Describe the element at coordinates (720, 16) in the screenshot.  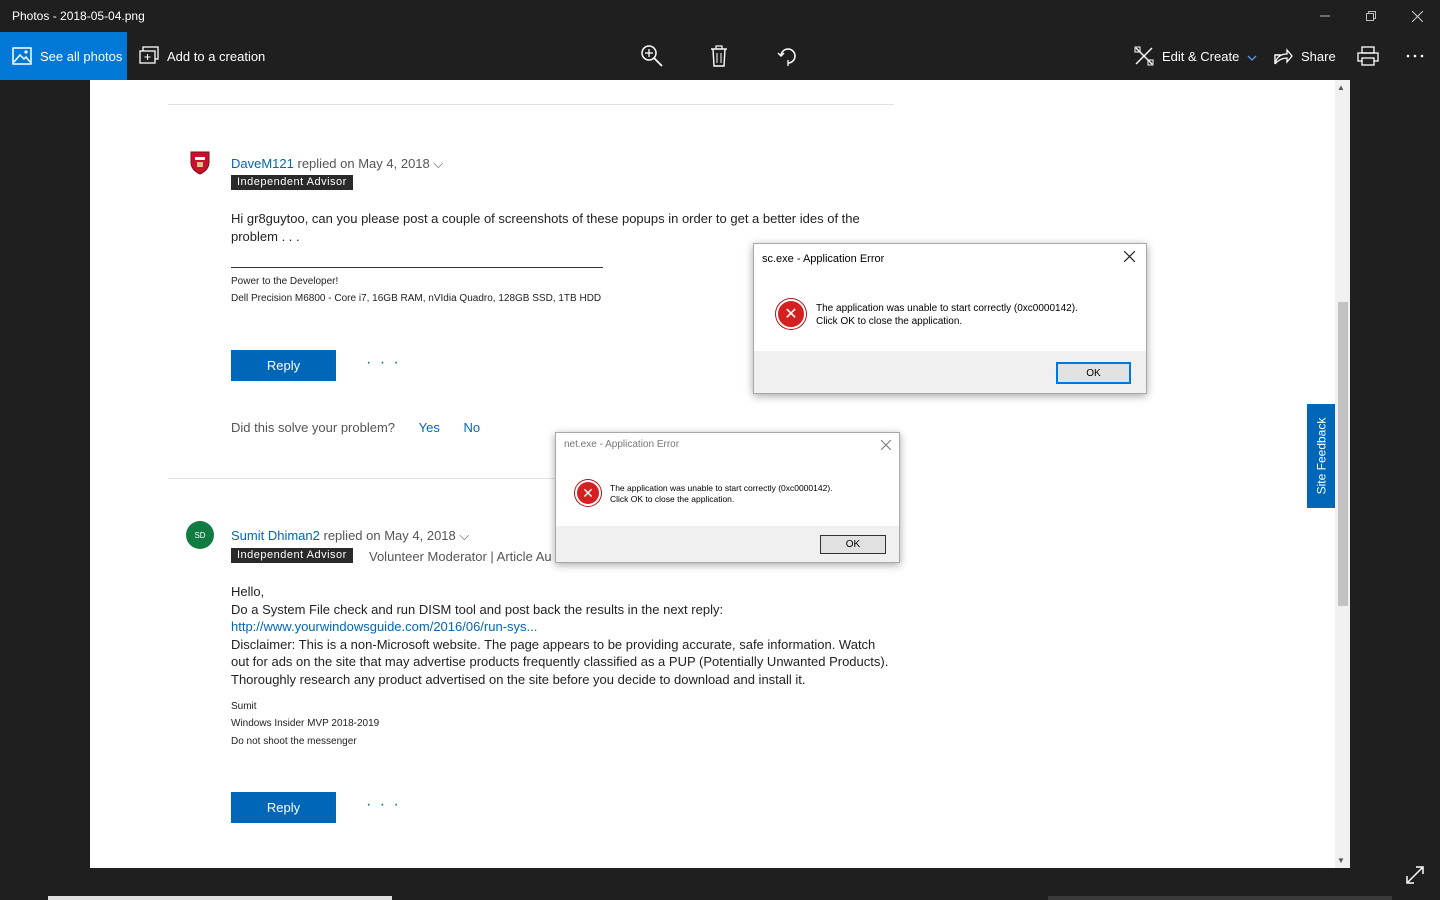
I see `title-bar: Photos - 2018-05-04.png` at that location.